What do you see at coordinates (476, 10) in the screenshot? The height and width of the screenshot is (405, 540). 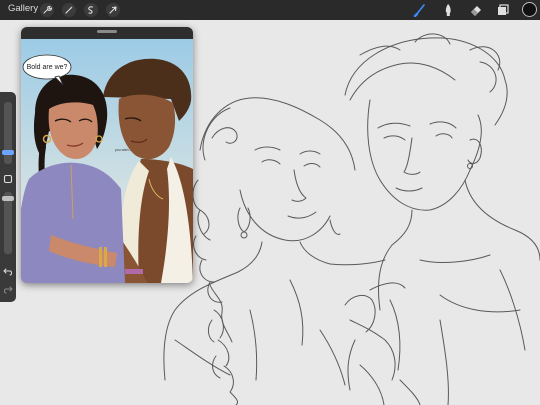 I see `eraser-icon` at bounding box center [476, 10].